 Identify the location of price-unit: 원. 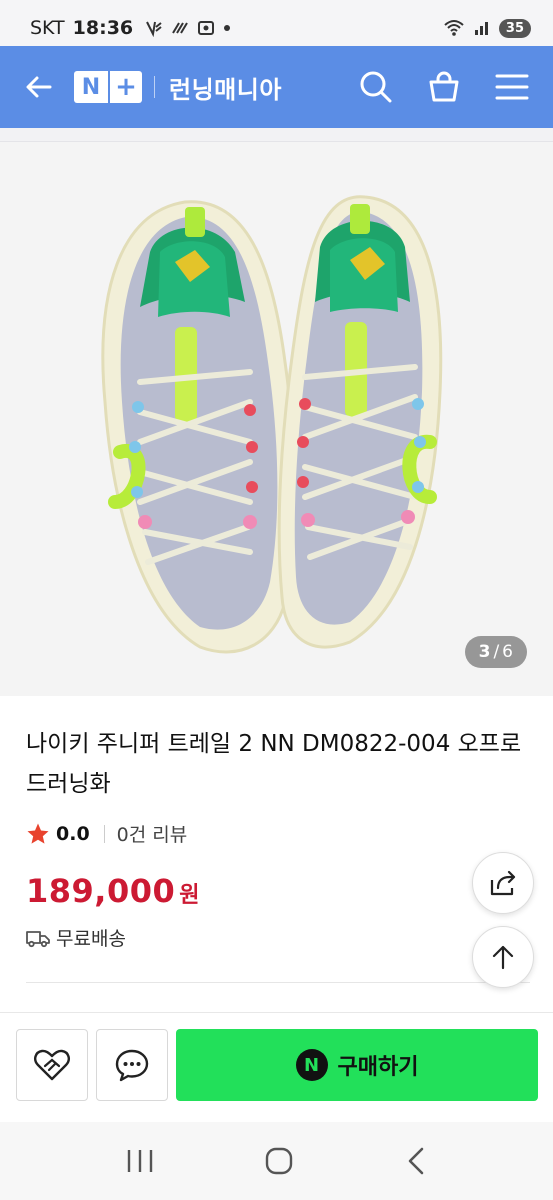
(189, 895).